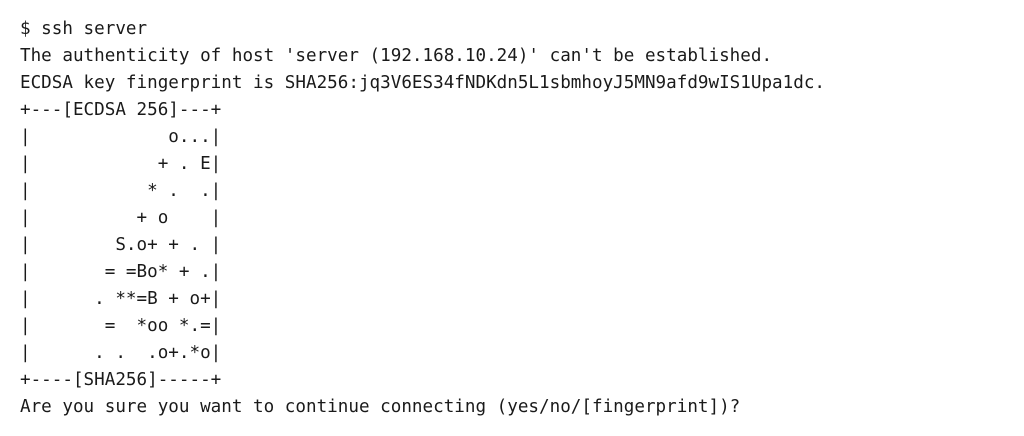 Image resolution: width=1024 pixels, height=436 pixels. What do you see at coordinates (121, 380) in the screenshot?
I see `randomart-bottom-border: +----[SHA256]-----+` at bounding box center [121, 380].